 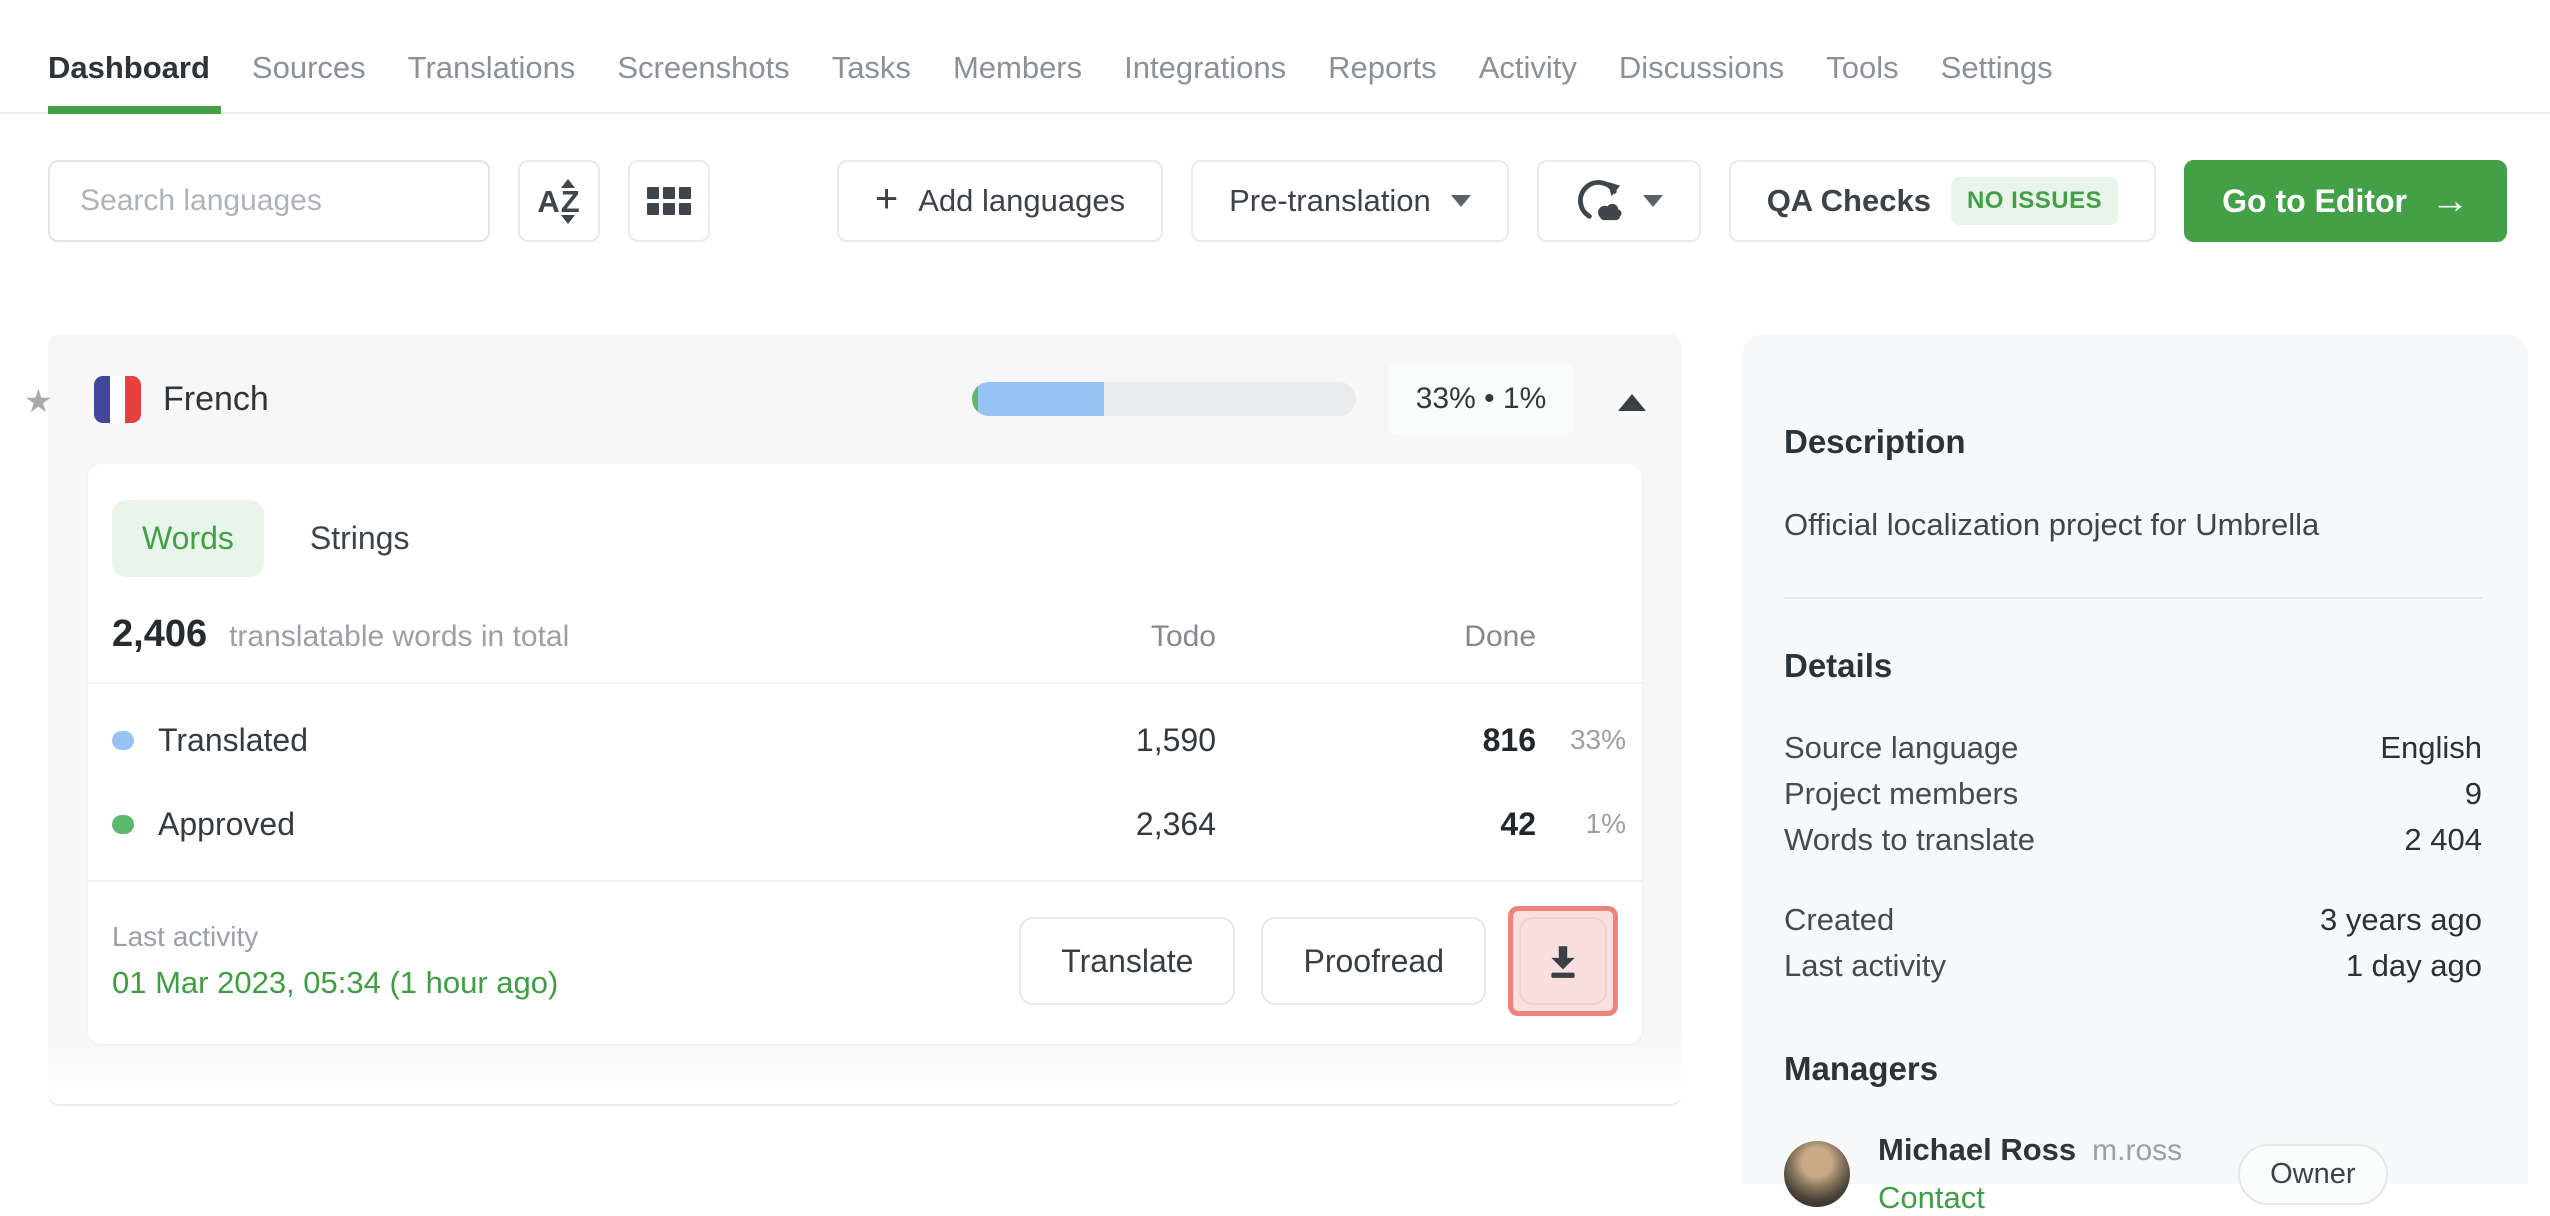 I want to click on done-value: 816, so click(x=1509, y=739).